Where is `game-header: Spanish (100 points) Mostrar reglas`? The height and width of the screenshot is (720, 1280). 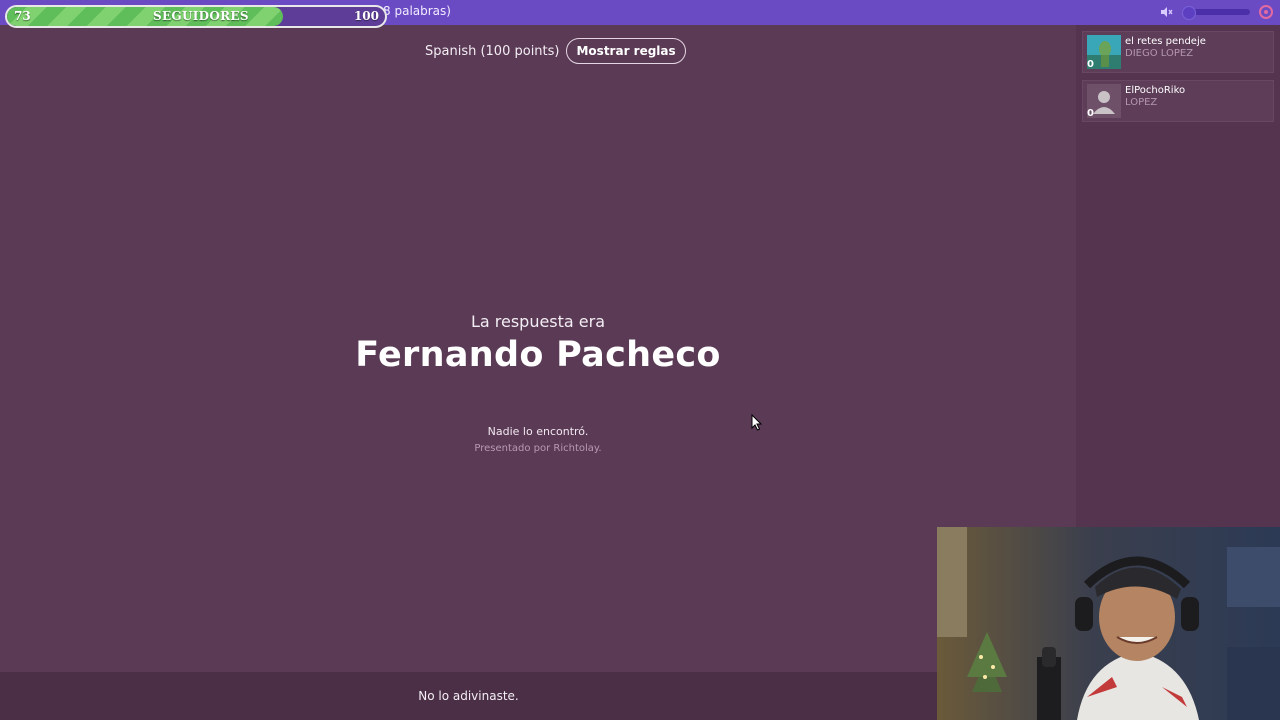
game-header: Spanish (100 points) Mostrar reglas is located at coordinates (555, 51).